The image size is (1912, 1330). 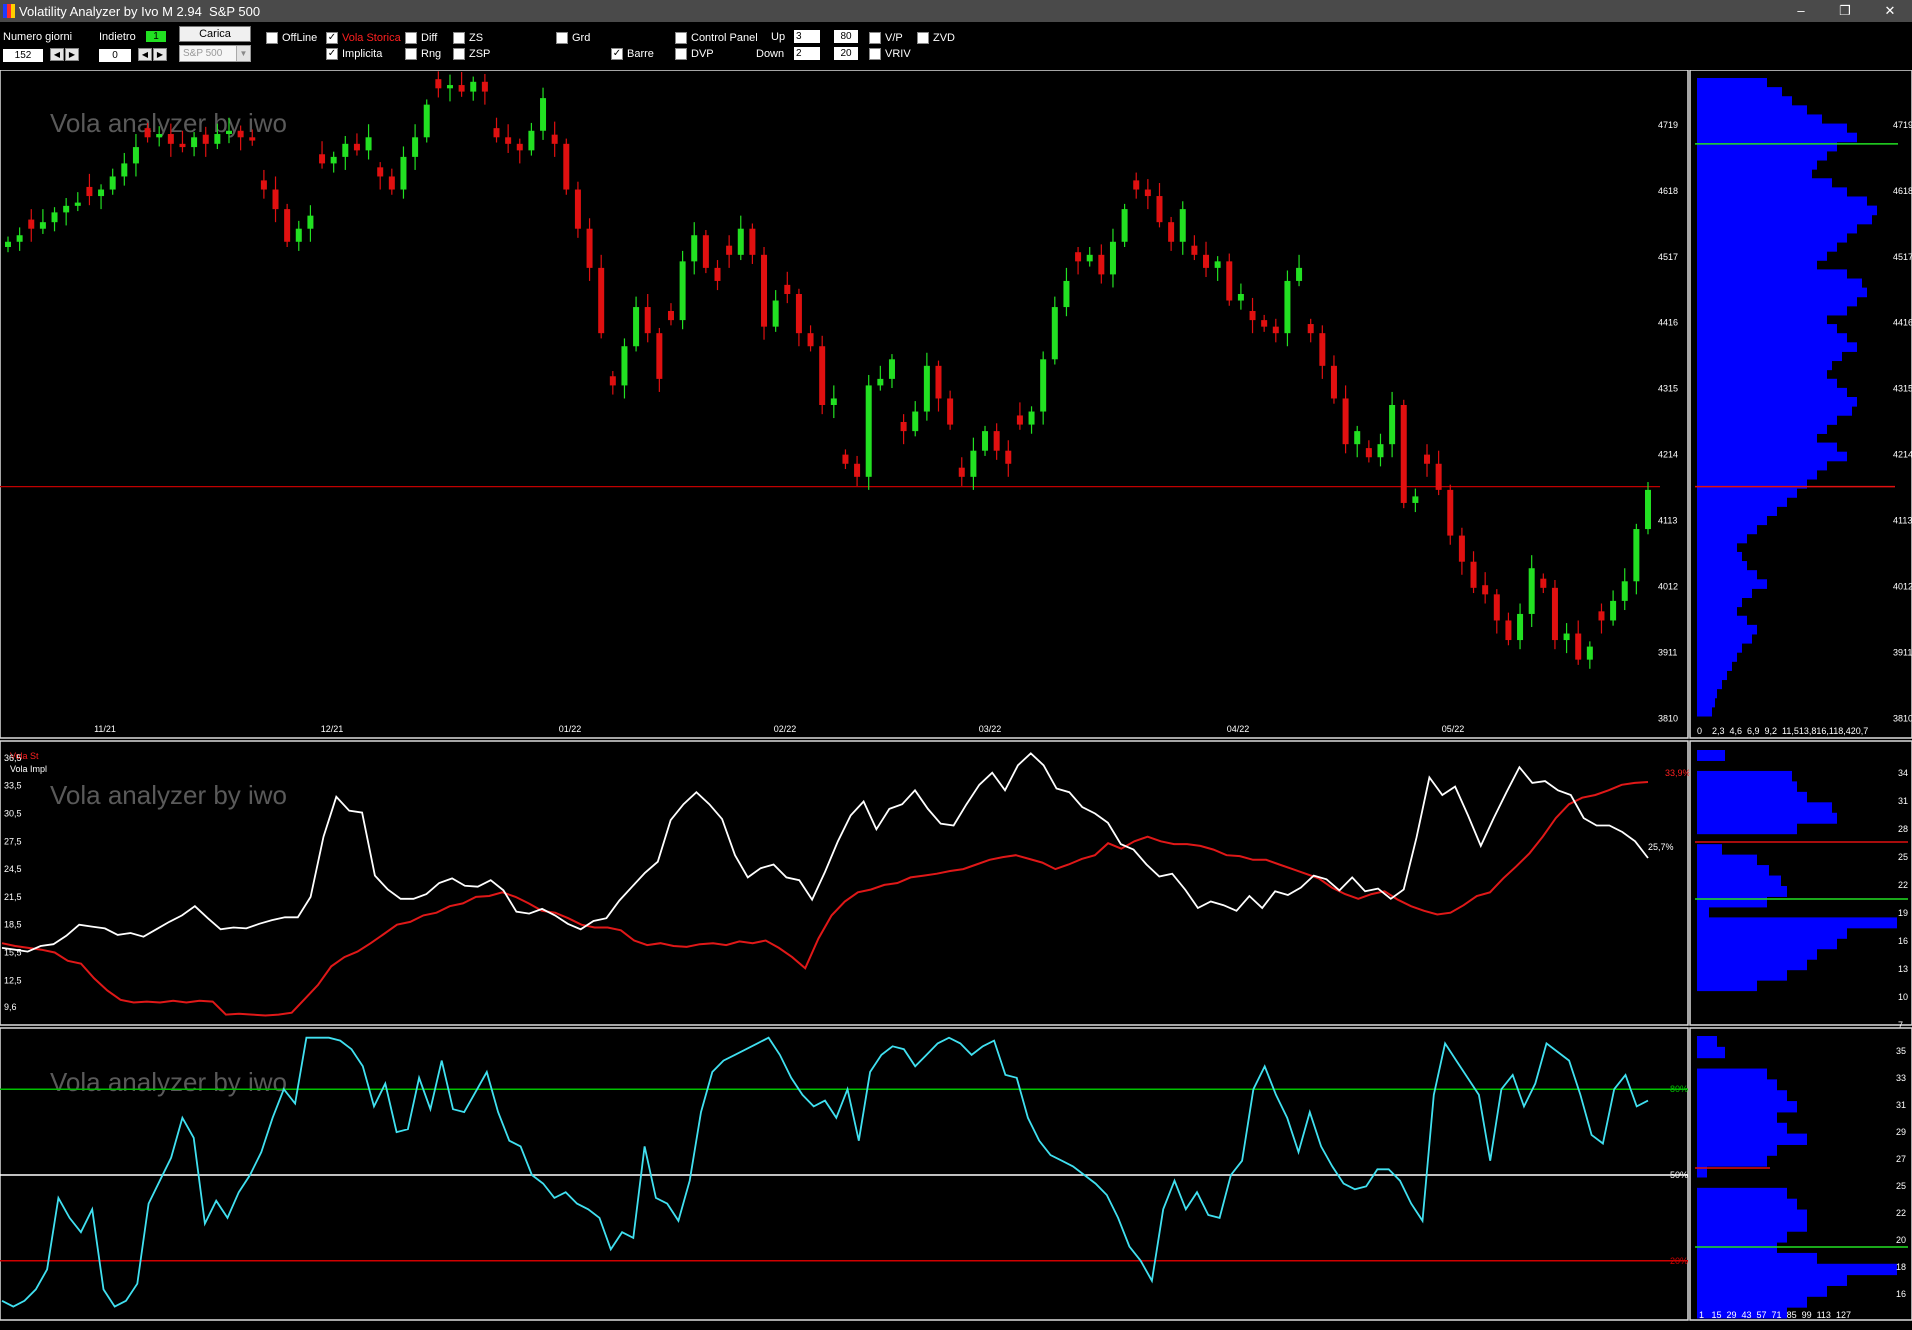 I want to click on down-threshold-input: 20, so click(x=846, y=53).